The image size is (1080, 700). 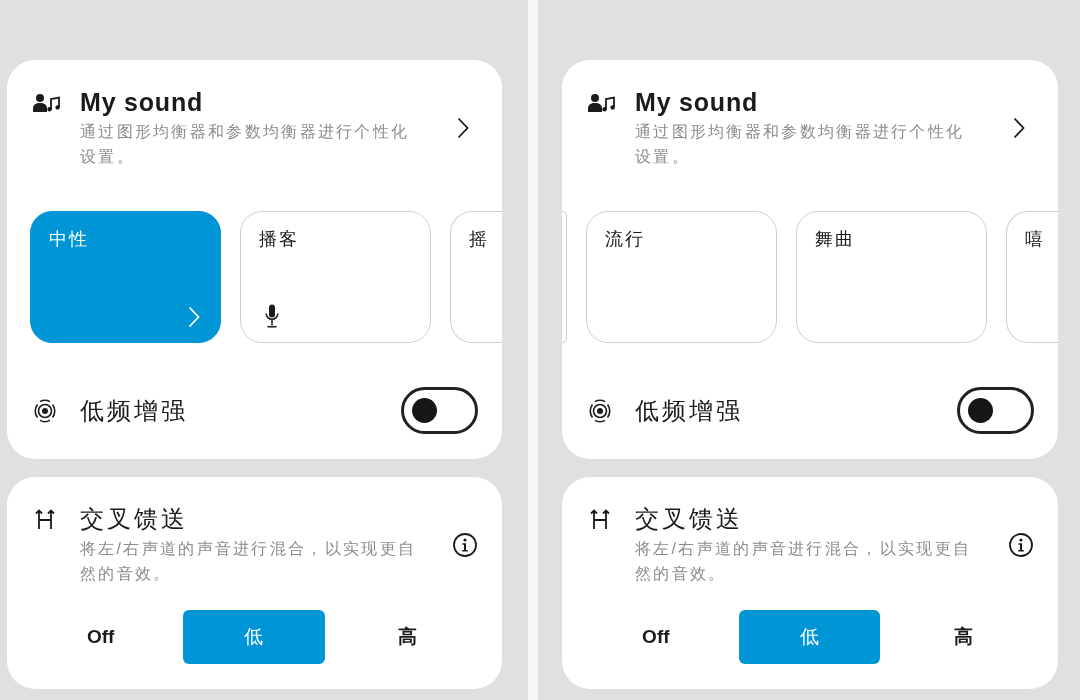 What do you see at coordinates (1032, 277) in the screenshot?
I see `preset-tile: 嘻` at bounding box center [1032, 277].